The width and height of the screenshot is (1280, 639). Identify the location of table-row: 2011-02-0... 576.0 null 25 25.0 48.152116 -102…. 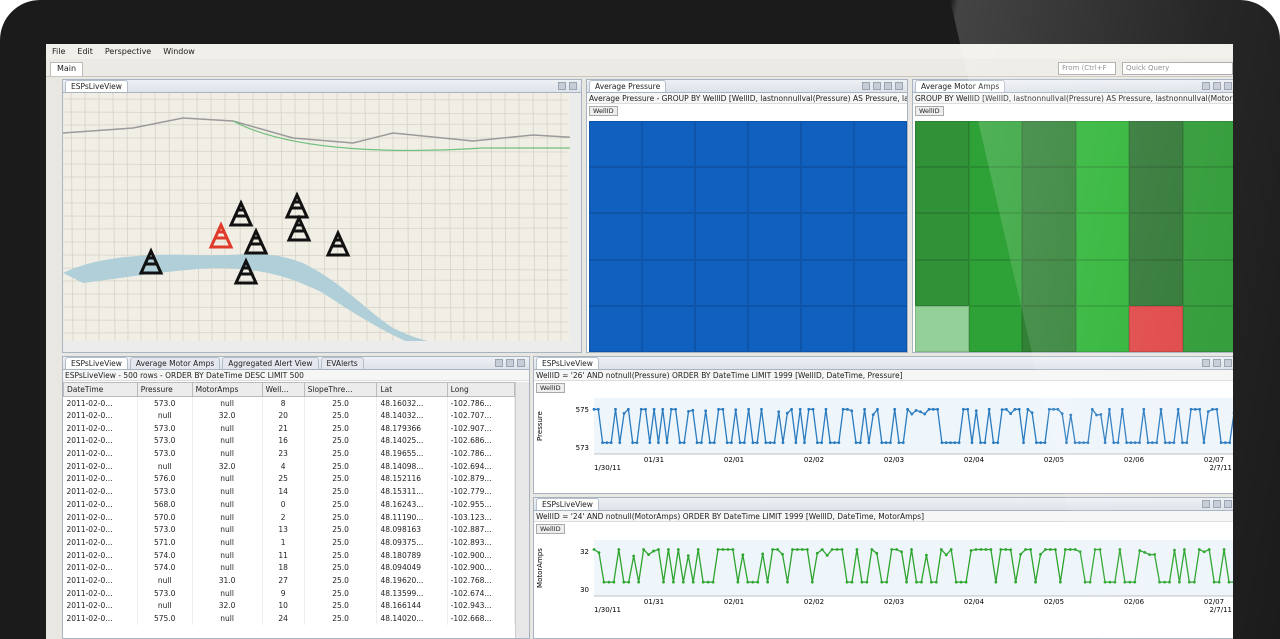
(289, 479).